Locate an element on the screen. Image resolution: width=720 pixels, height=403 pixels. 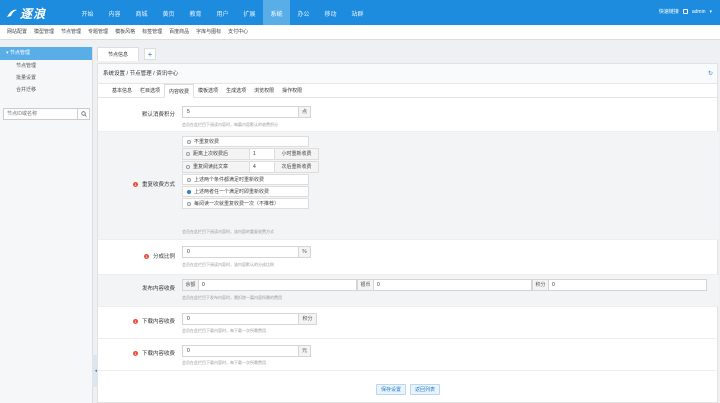
top-tools: 快速链接 admin ▾ is located at coordinates (685, 12).